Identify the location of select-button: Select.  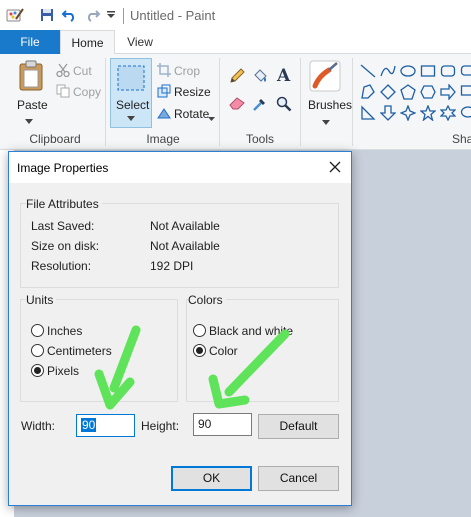
(131, 93).